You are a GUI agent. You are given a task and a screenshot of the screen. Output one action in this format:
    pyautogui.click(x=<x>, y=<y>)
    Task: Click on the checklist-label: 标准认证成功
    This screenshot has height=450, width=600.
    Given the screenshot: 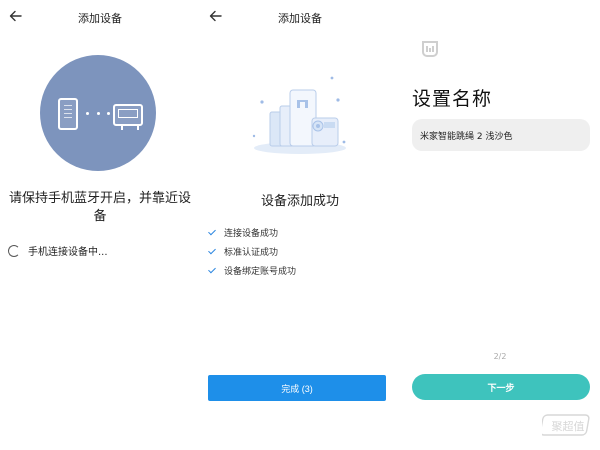 What is the action you would take?
    pyautogui.click(x=251, y=253)
    